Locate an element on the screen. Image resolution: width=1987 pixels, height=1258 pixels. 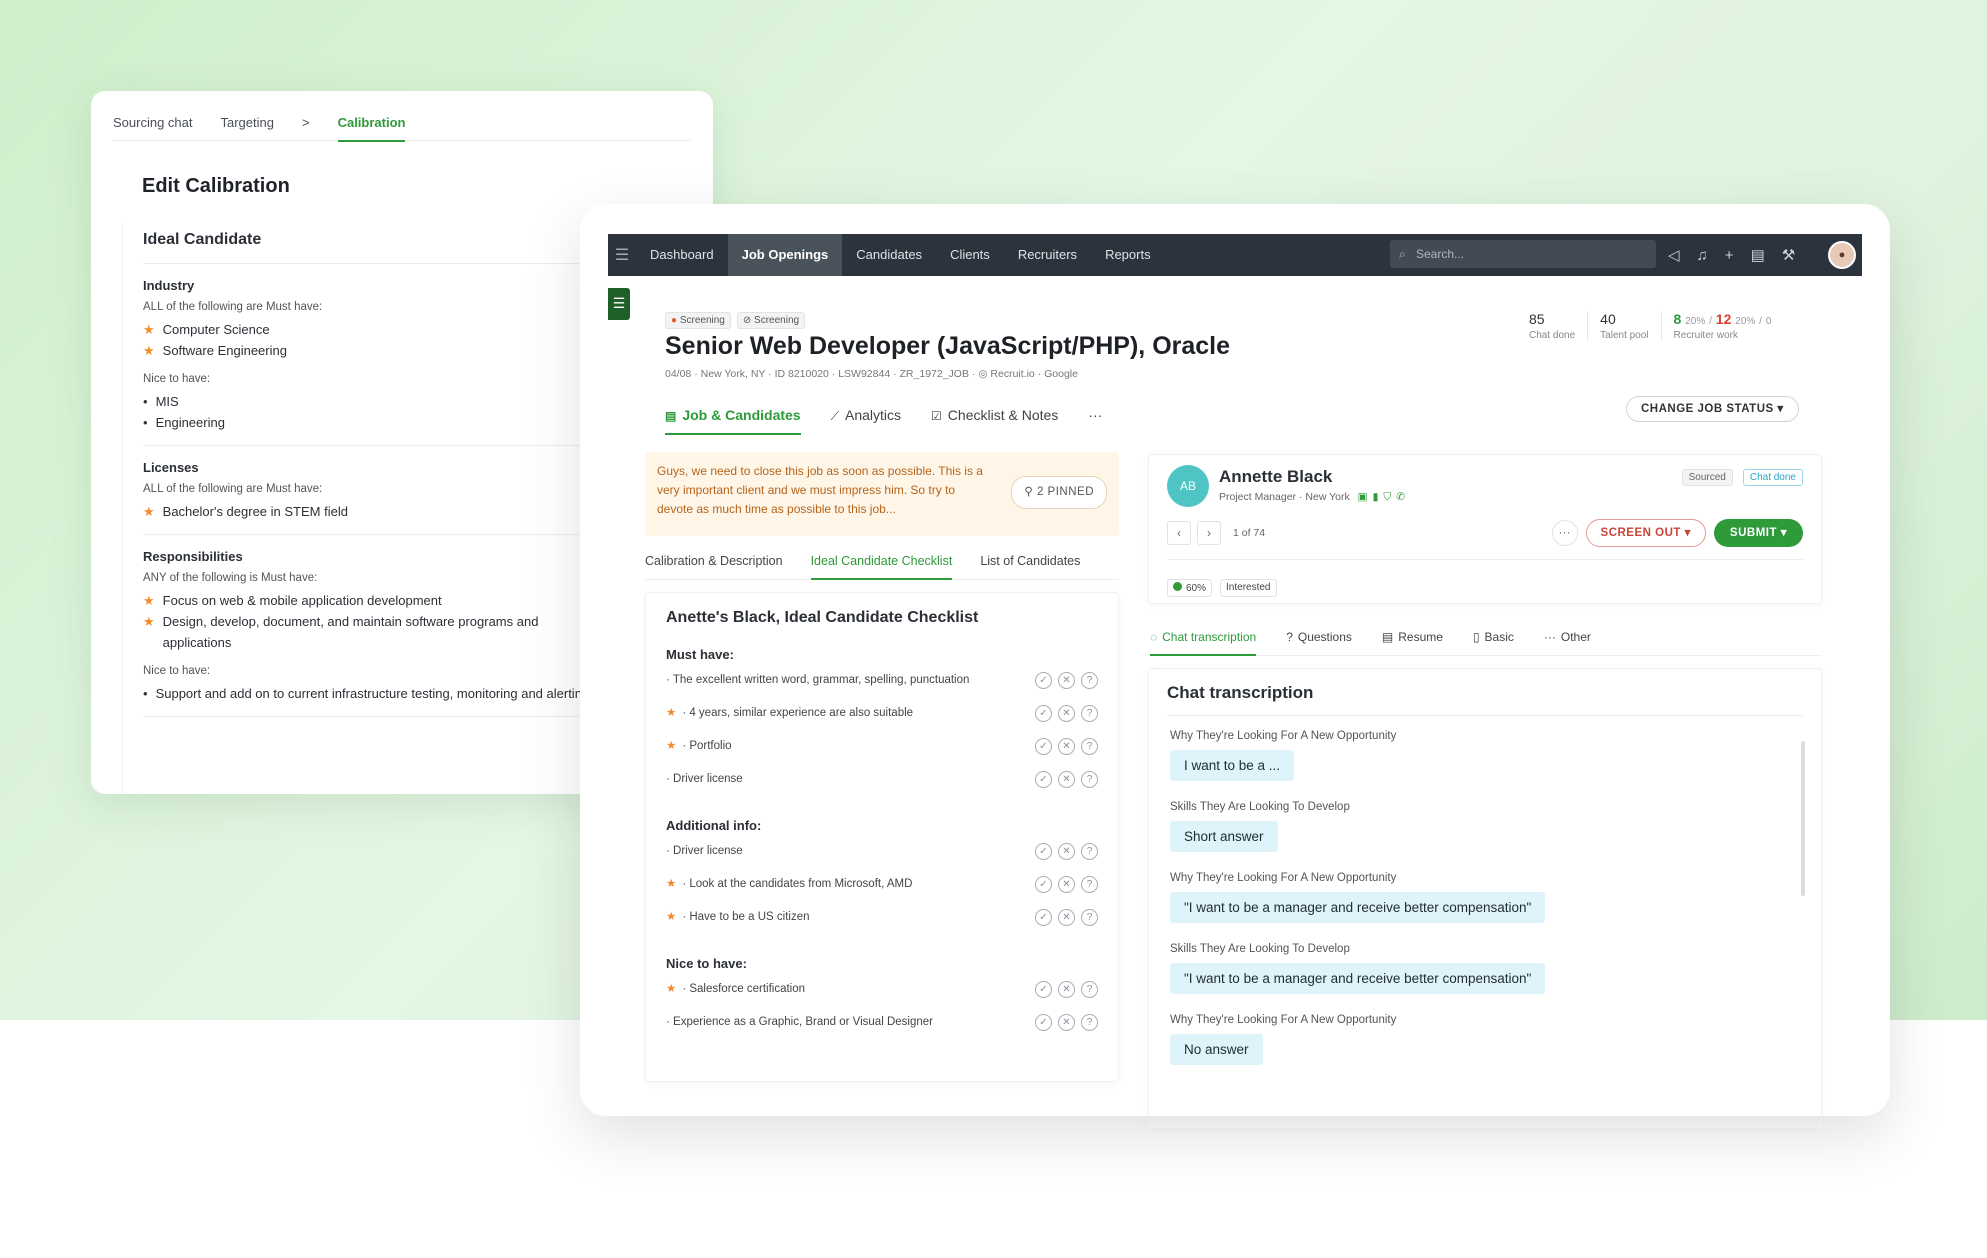
candidate-role: Project Manager · New York ▣ ▮ ⛉ ✆ is located at coordinates (1312, 497).